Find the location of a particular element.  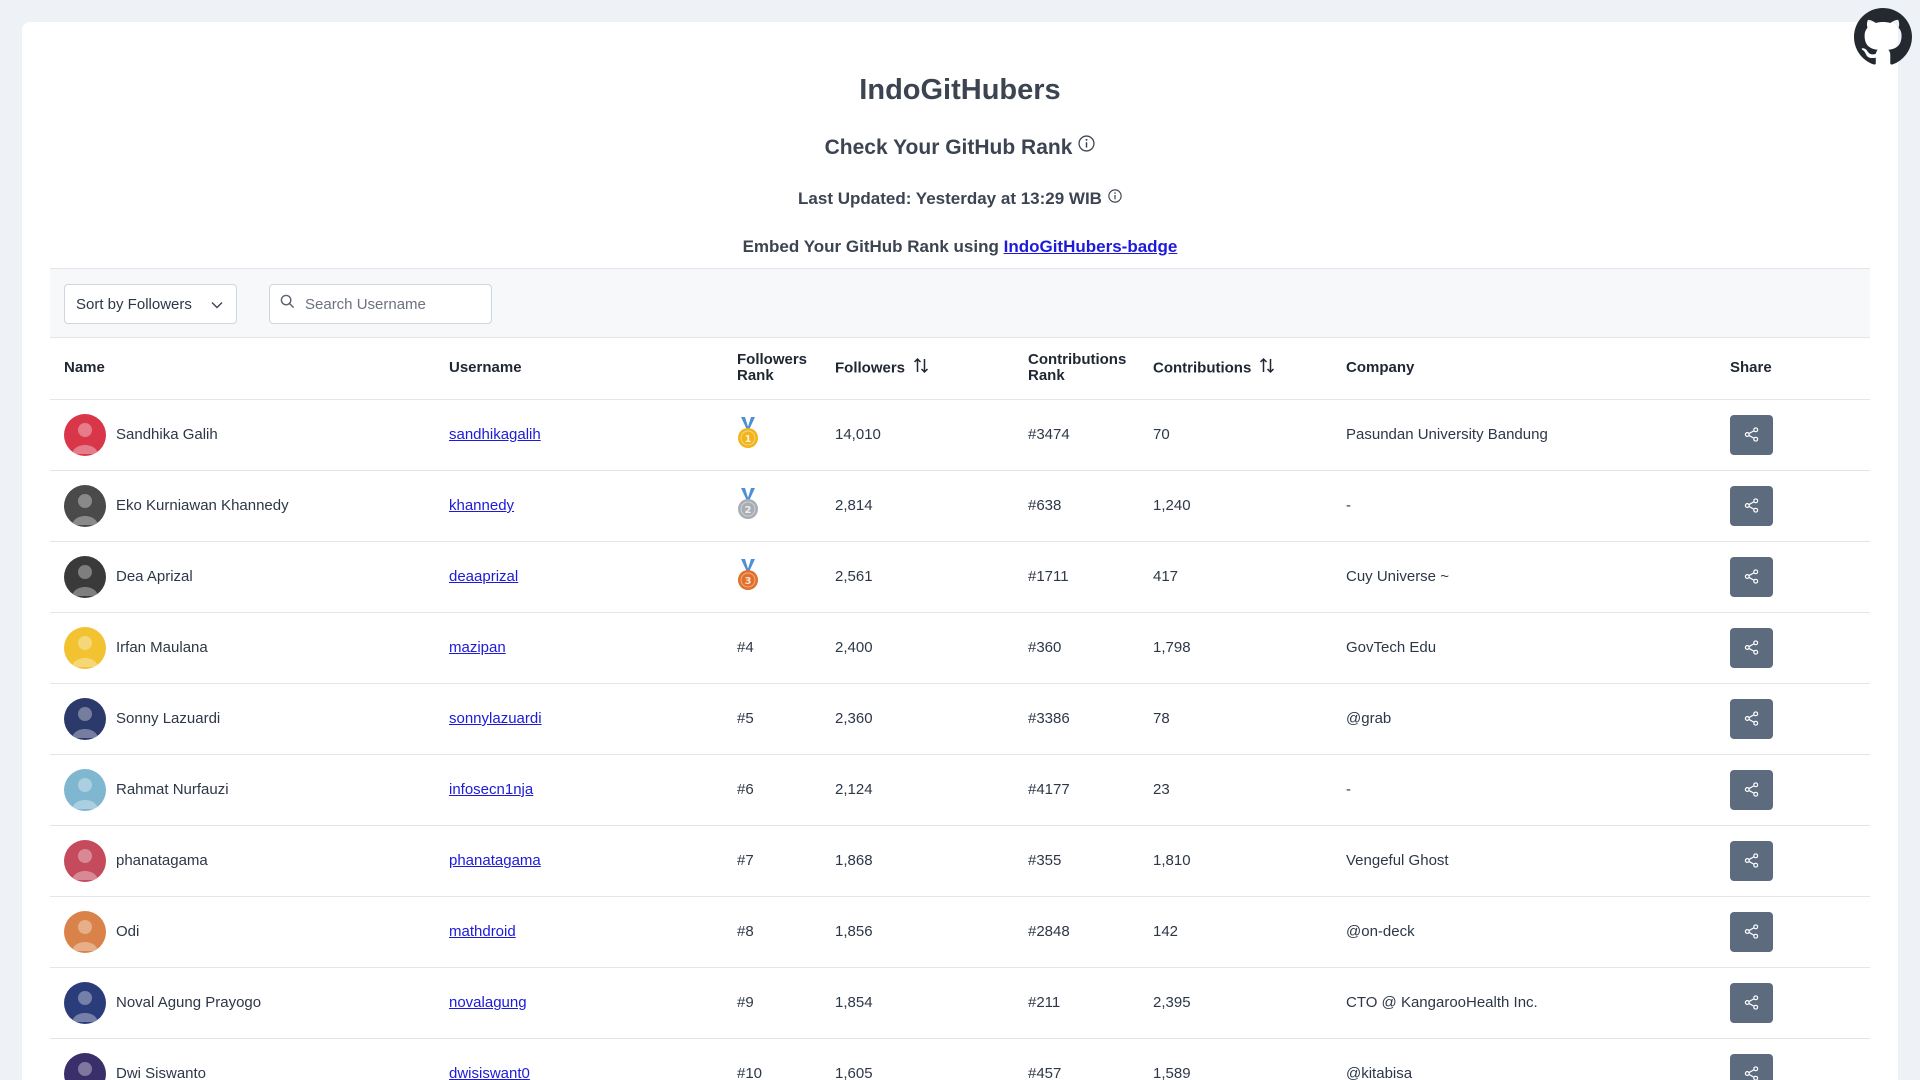

username-link: deaaprizal is located at coordinates (483, 576).